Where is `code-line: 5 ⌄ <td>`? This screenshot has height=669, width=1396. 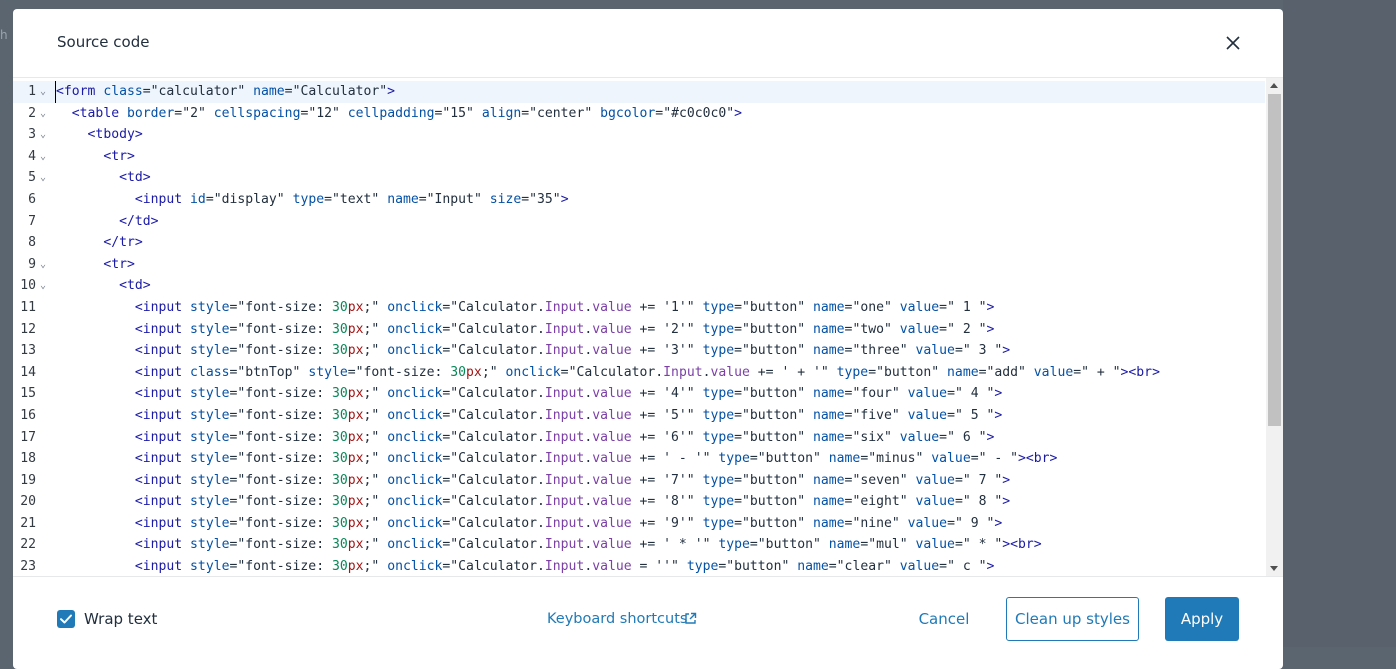
code-line: 5 ⌄ <td> is located at coordinates (639, 178).